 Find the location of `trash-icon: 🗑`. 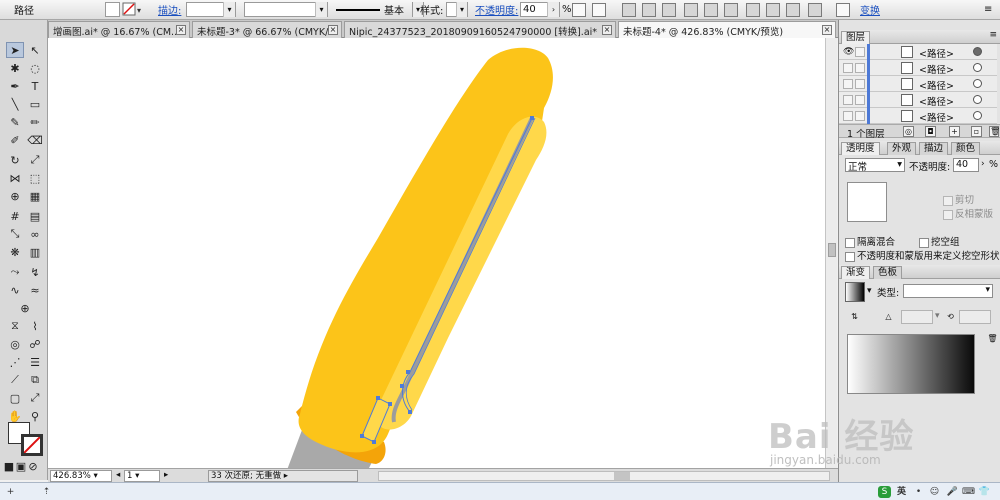

trash-icon: 🗑 is located at coordinates (994, 131).